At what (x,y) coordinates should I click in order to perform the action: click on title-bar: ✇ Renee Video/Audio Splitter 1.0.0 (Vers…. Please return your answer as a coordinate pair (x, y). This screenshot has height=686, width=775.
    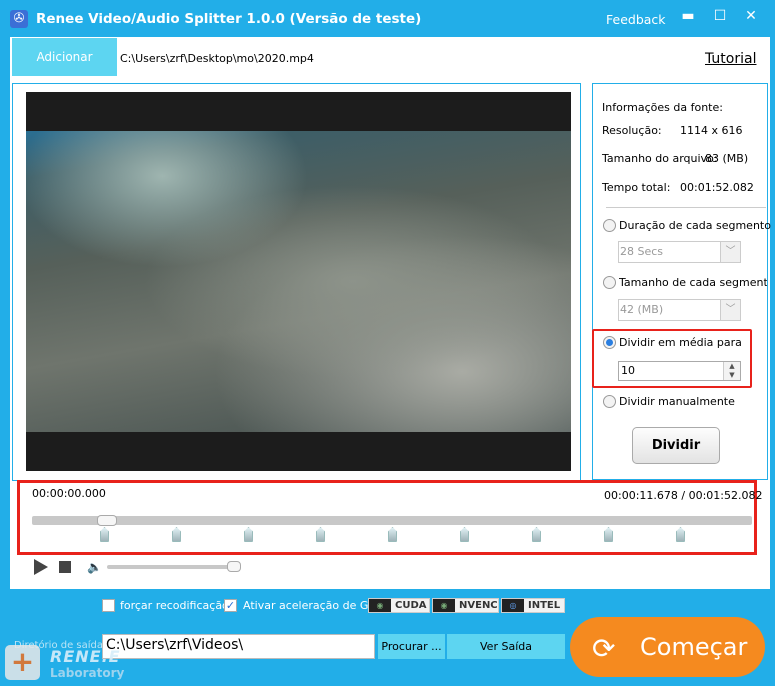
    Looking at the image, I should click on (387, 18).